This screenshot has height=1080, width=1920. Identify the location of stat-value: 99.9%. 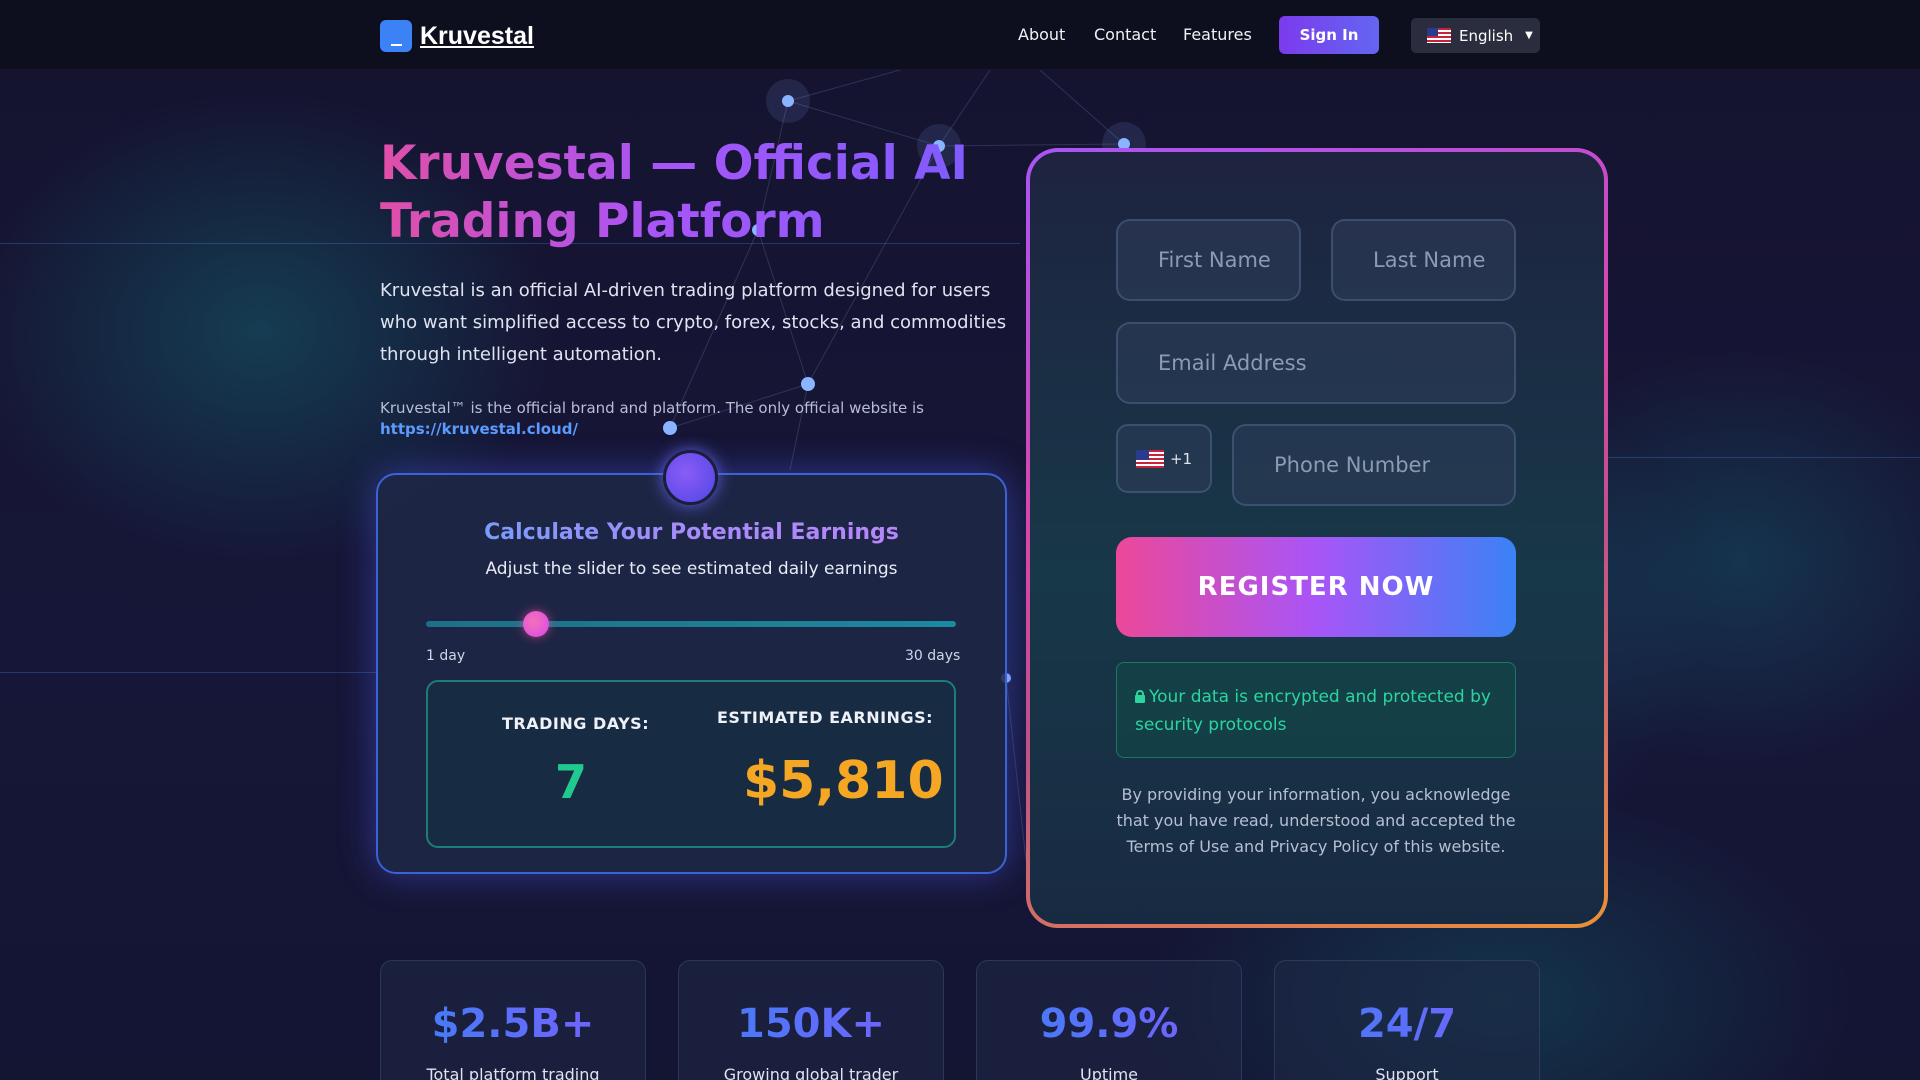
(1109, 1024).